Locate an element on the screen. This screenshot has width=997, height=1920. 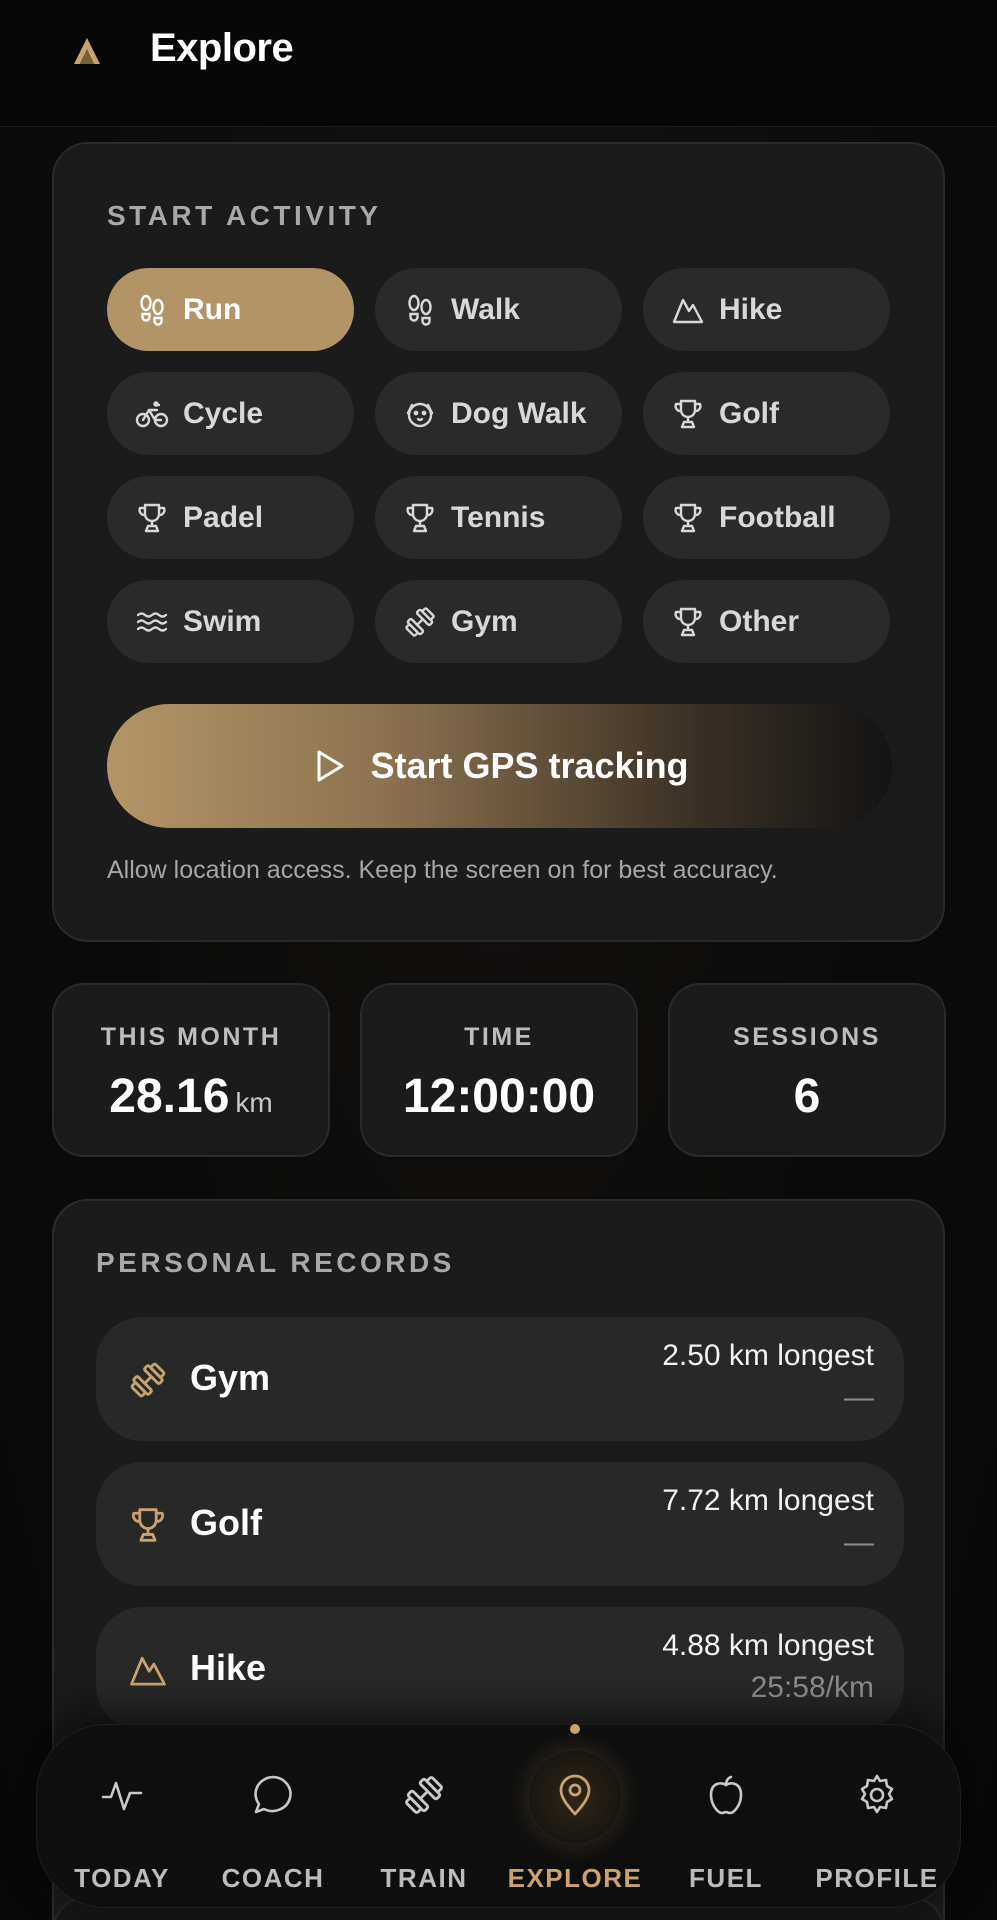
activity-chip-football: Football is located at coordinates (766, 517).